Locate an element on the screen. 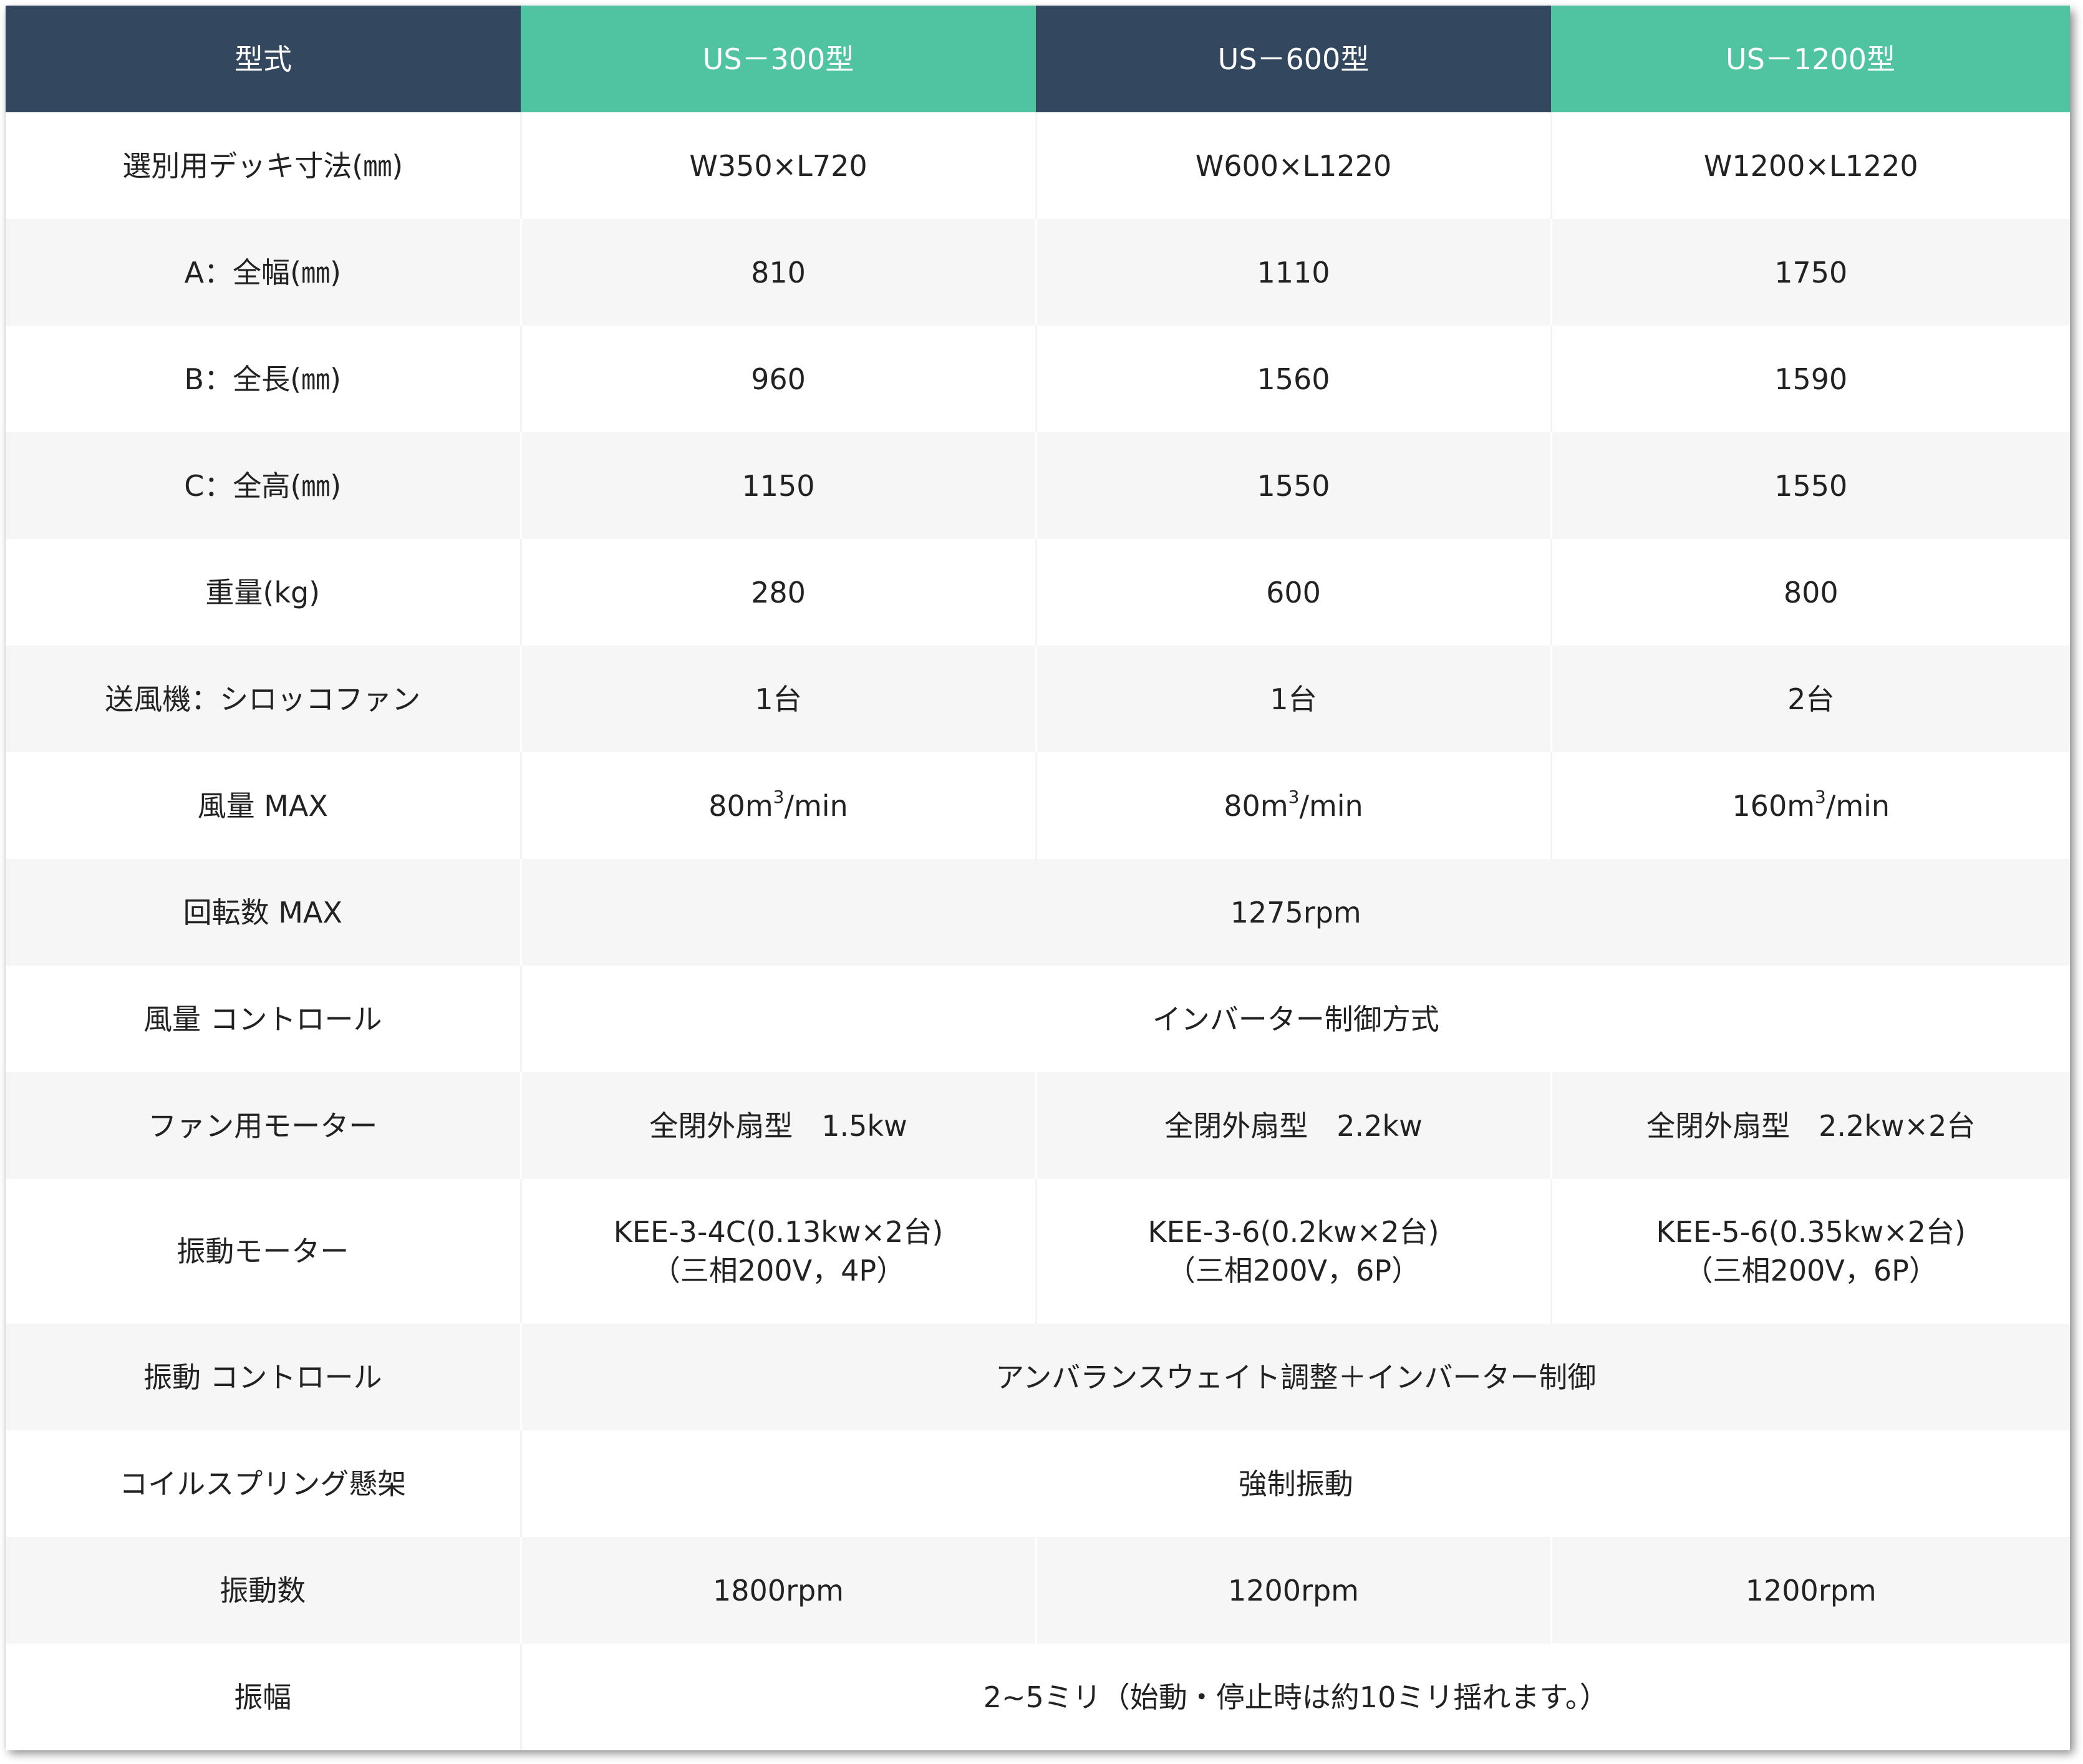 The image size is (2083, 1764). table-row: 振動 コントロール アンバランスウェイト調整＋インバーター制御 is located at coordinates (1038, 1377).